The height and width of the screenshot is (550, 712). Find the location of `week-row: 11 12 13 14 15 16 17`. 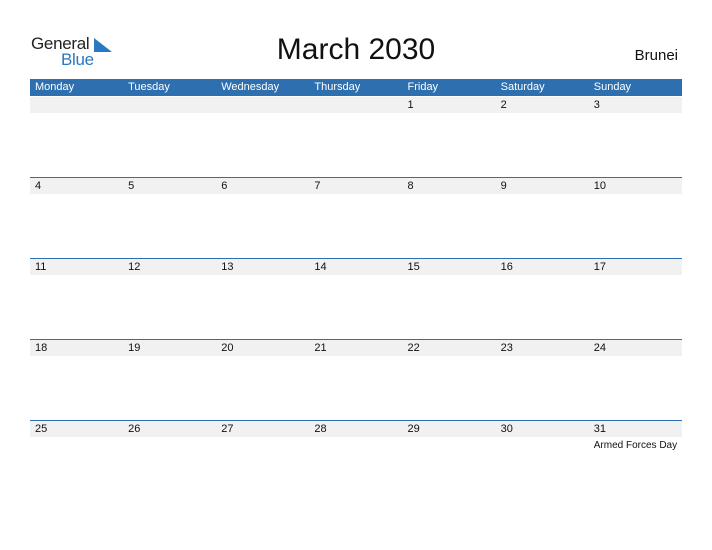

week-row: 11 12 13 14 15 16 17 is located at coordinates (356, 298).